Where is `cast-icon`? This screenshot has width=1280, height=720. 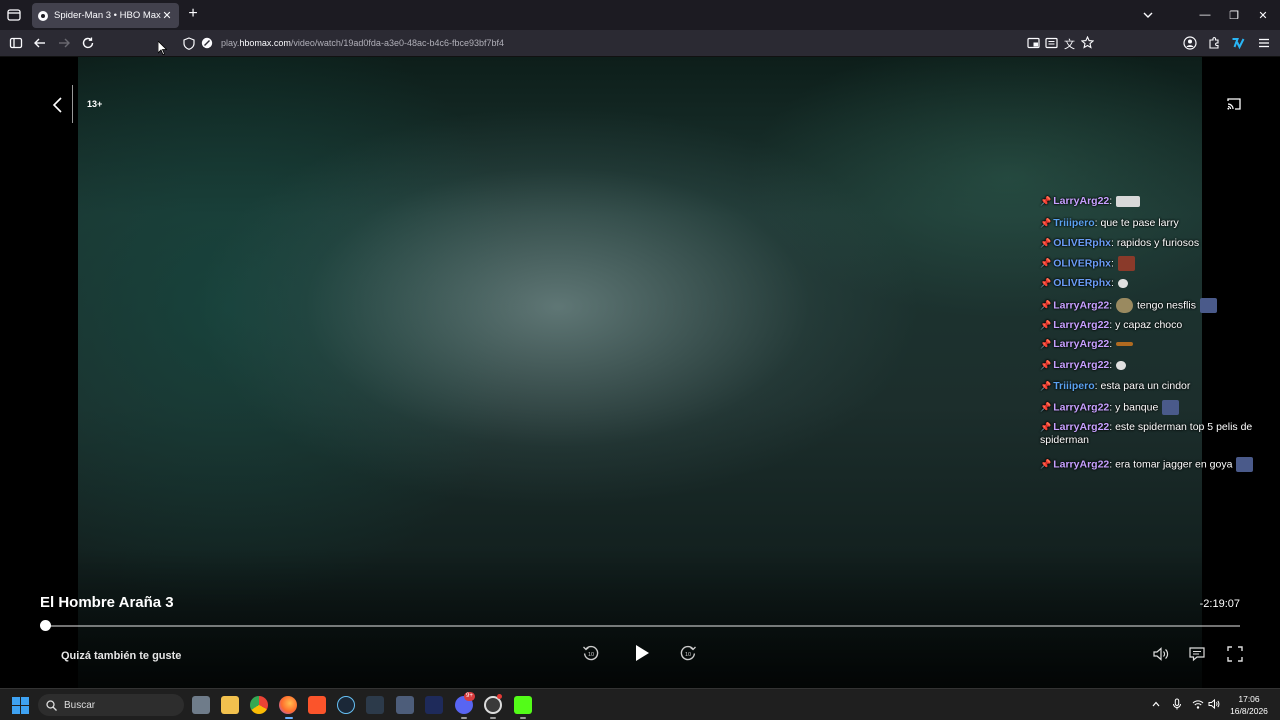 cast-icon is located at coordinates (1234, 104).